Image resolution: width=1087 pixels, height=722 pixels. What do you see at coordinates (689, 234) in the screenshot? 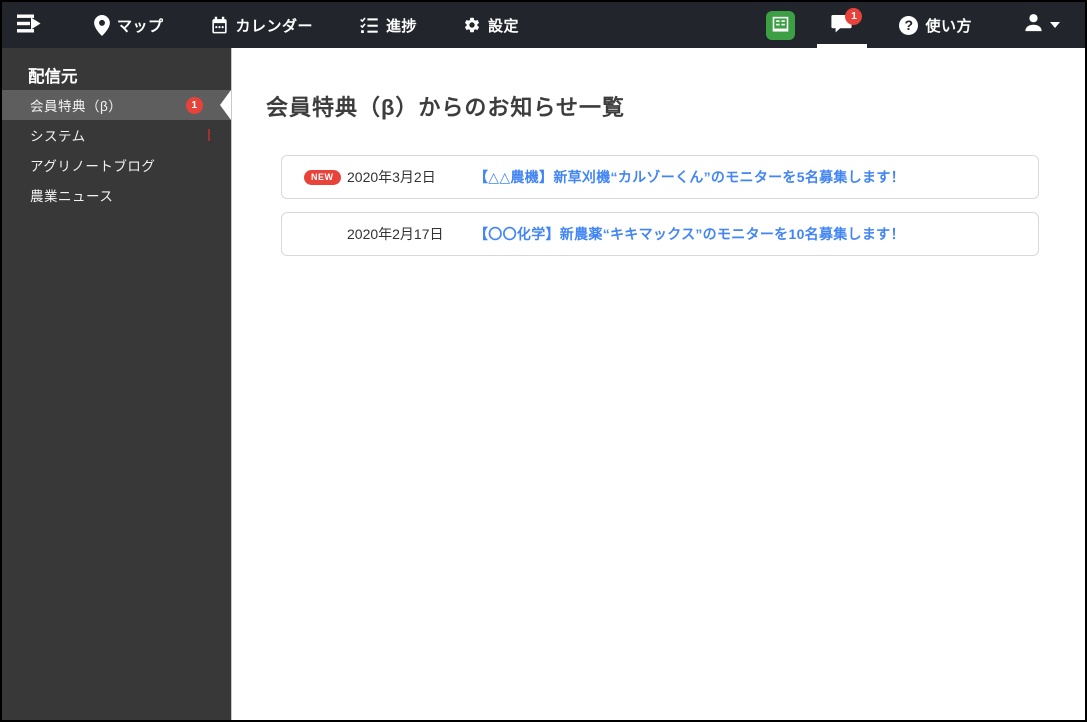
I see `notification-link: 【〇〇化学】新農薬“キキマックス”のモニターを10名募集します！` at bounding box center [689, 234].